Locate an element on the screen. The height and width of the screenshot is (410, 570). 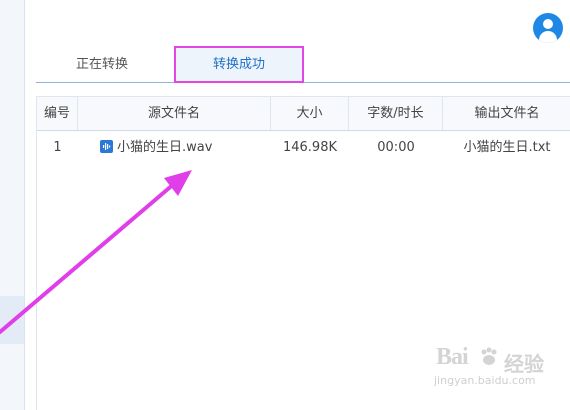
watermark-brand: Bai is located at coordinates (452, 357).